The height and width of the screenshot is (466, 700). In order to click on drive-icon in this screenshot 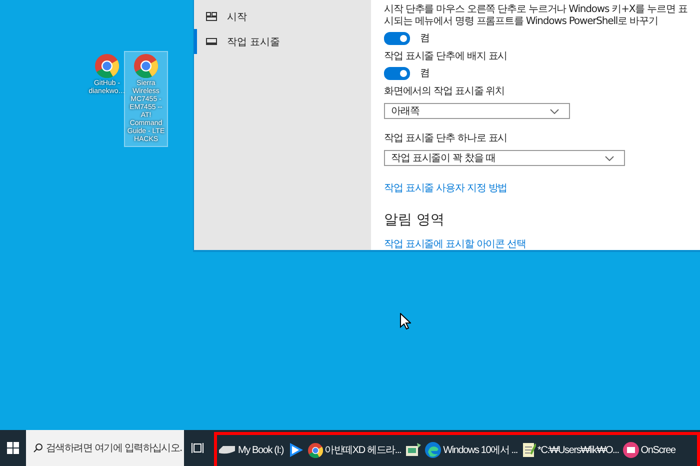, I will do `click(227, 450)`.